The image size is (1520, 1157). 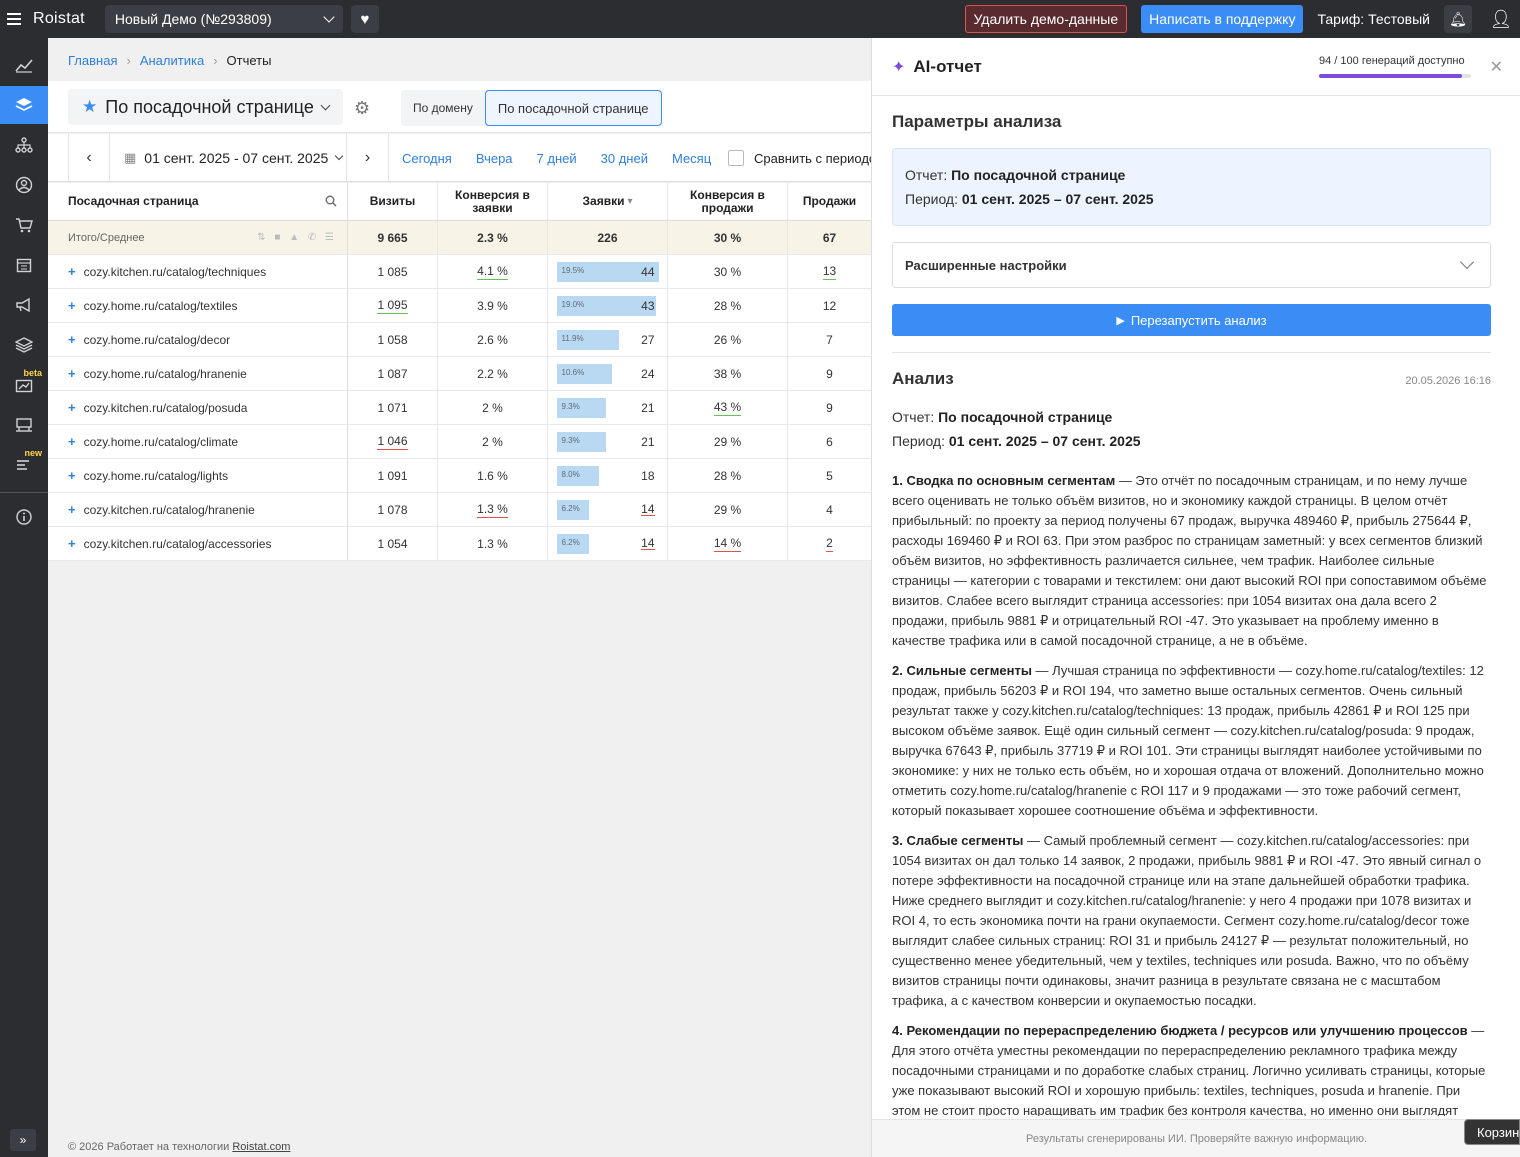 I want to click on leads-value: 44, so click(x=647, y=272).